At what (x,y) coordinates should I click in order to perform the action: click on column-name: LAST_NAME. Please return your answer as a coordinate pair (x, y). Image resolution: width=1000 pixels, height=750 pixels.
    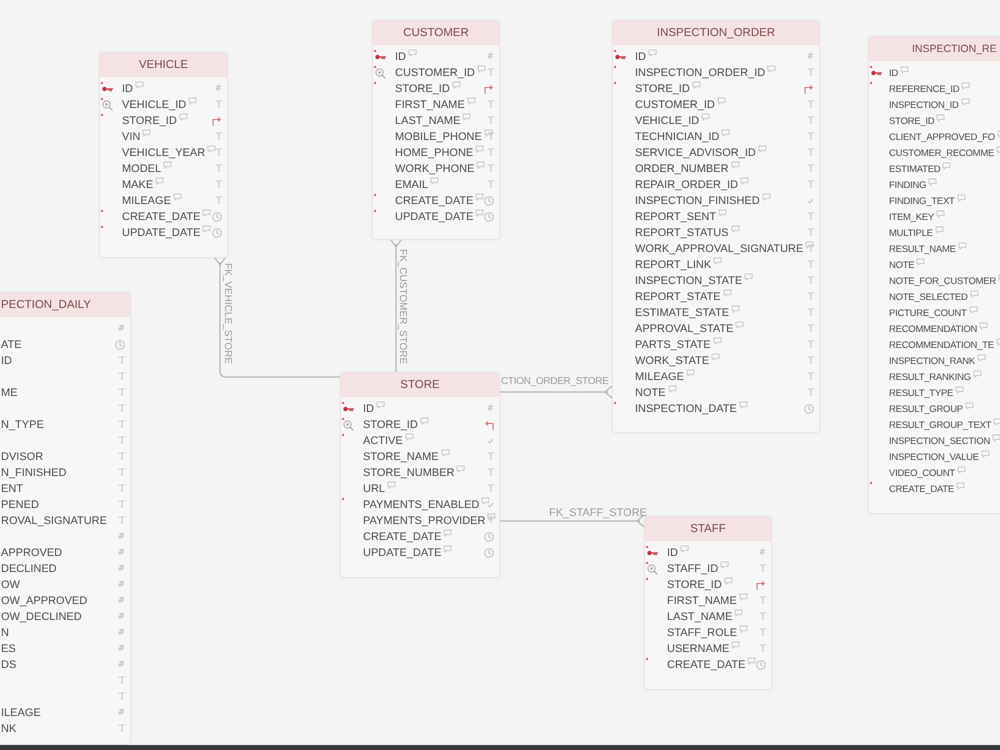
    Looking at the image, I should click on (427, 121).